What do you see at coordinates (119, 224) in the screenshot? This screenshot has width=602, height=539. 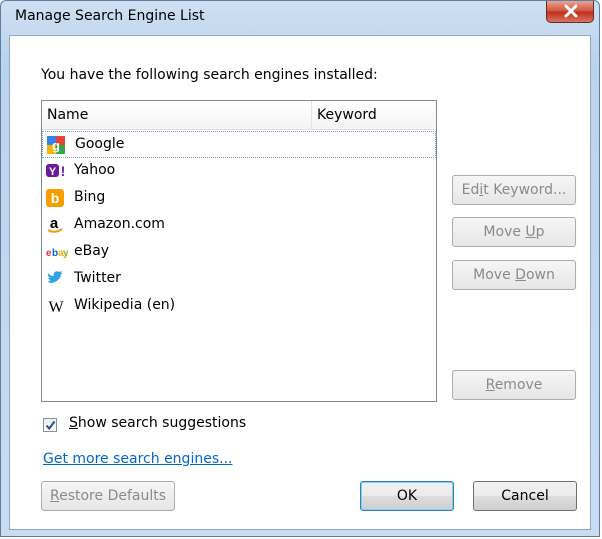 I see `list-item-label: Amazon.com` at bounding box center [119, 224].